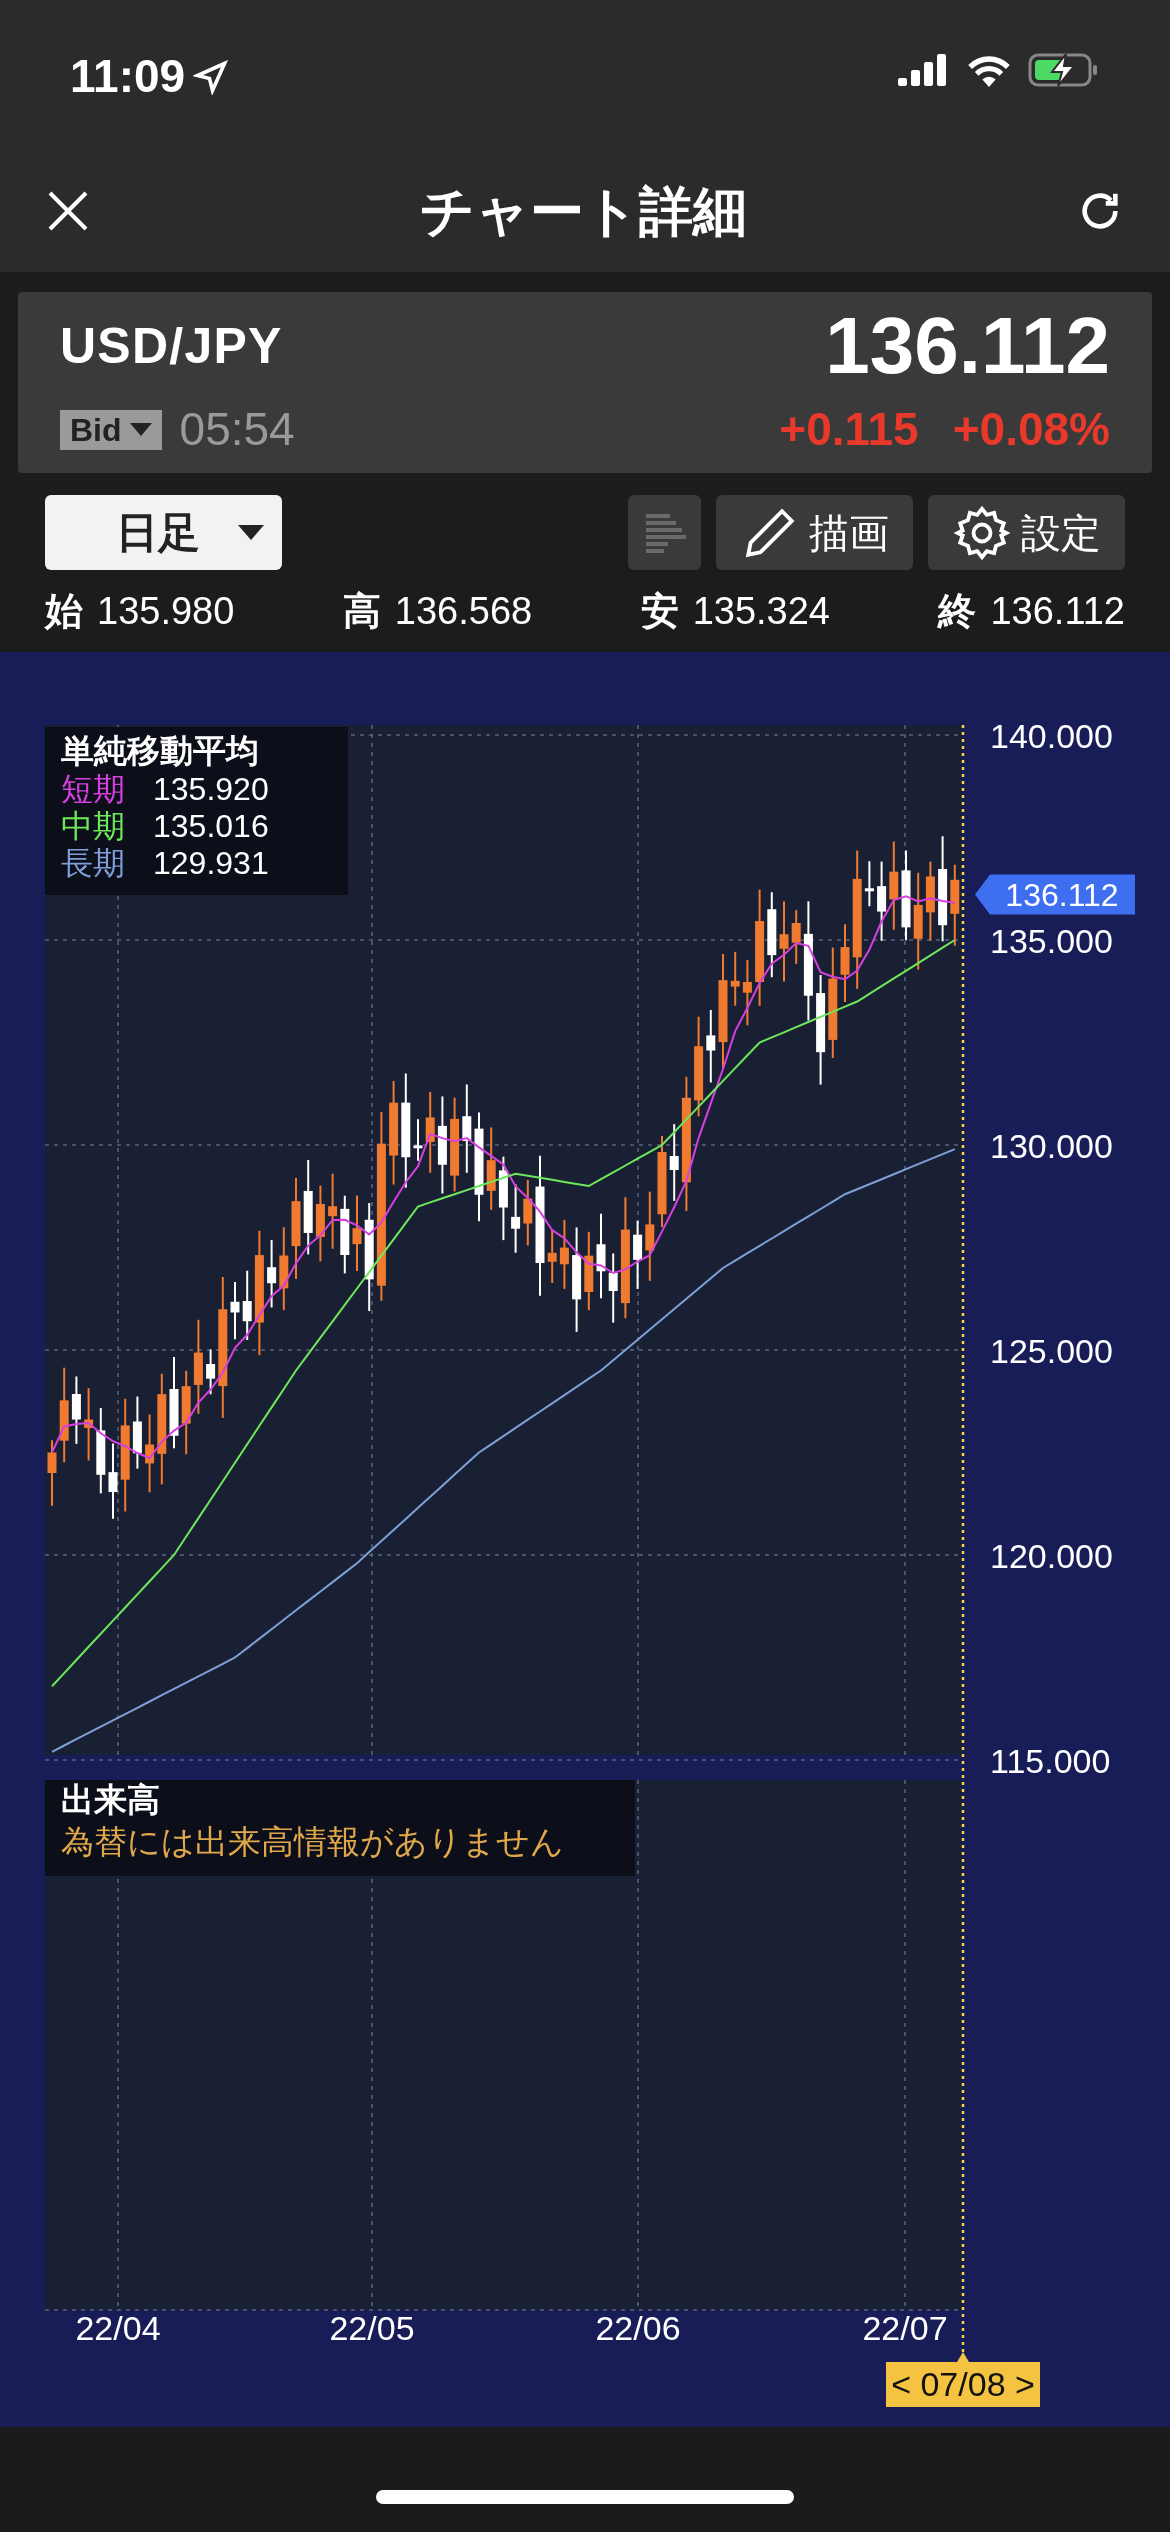 This screenshot has width=1170, height=2532. I want to click on close-button, so click(68, 211).